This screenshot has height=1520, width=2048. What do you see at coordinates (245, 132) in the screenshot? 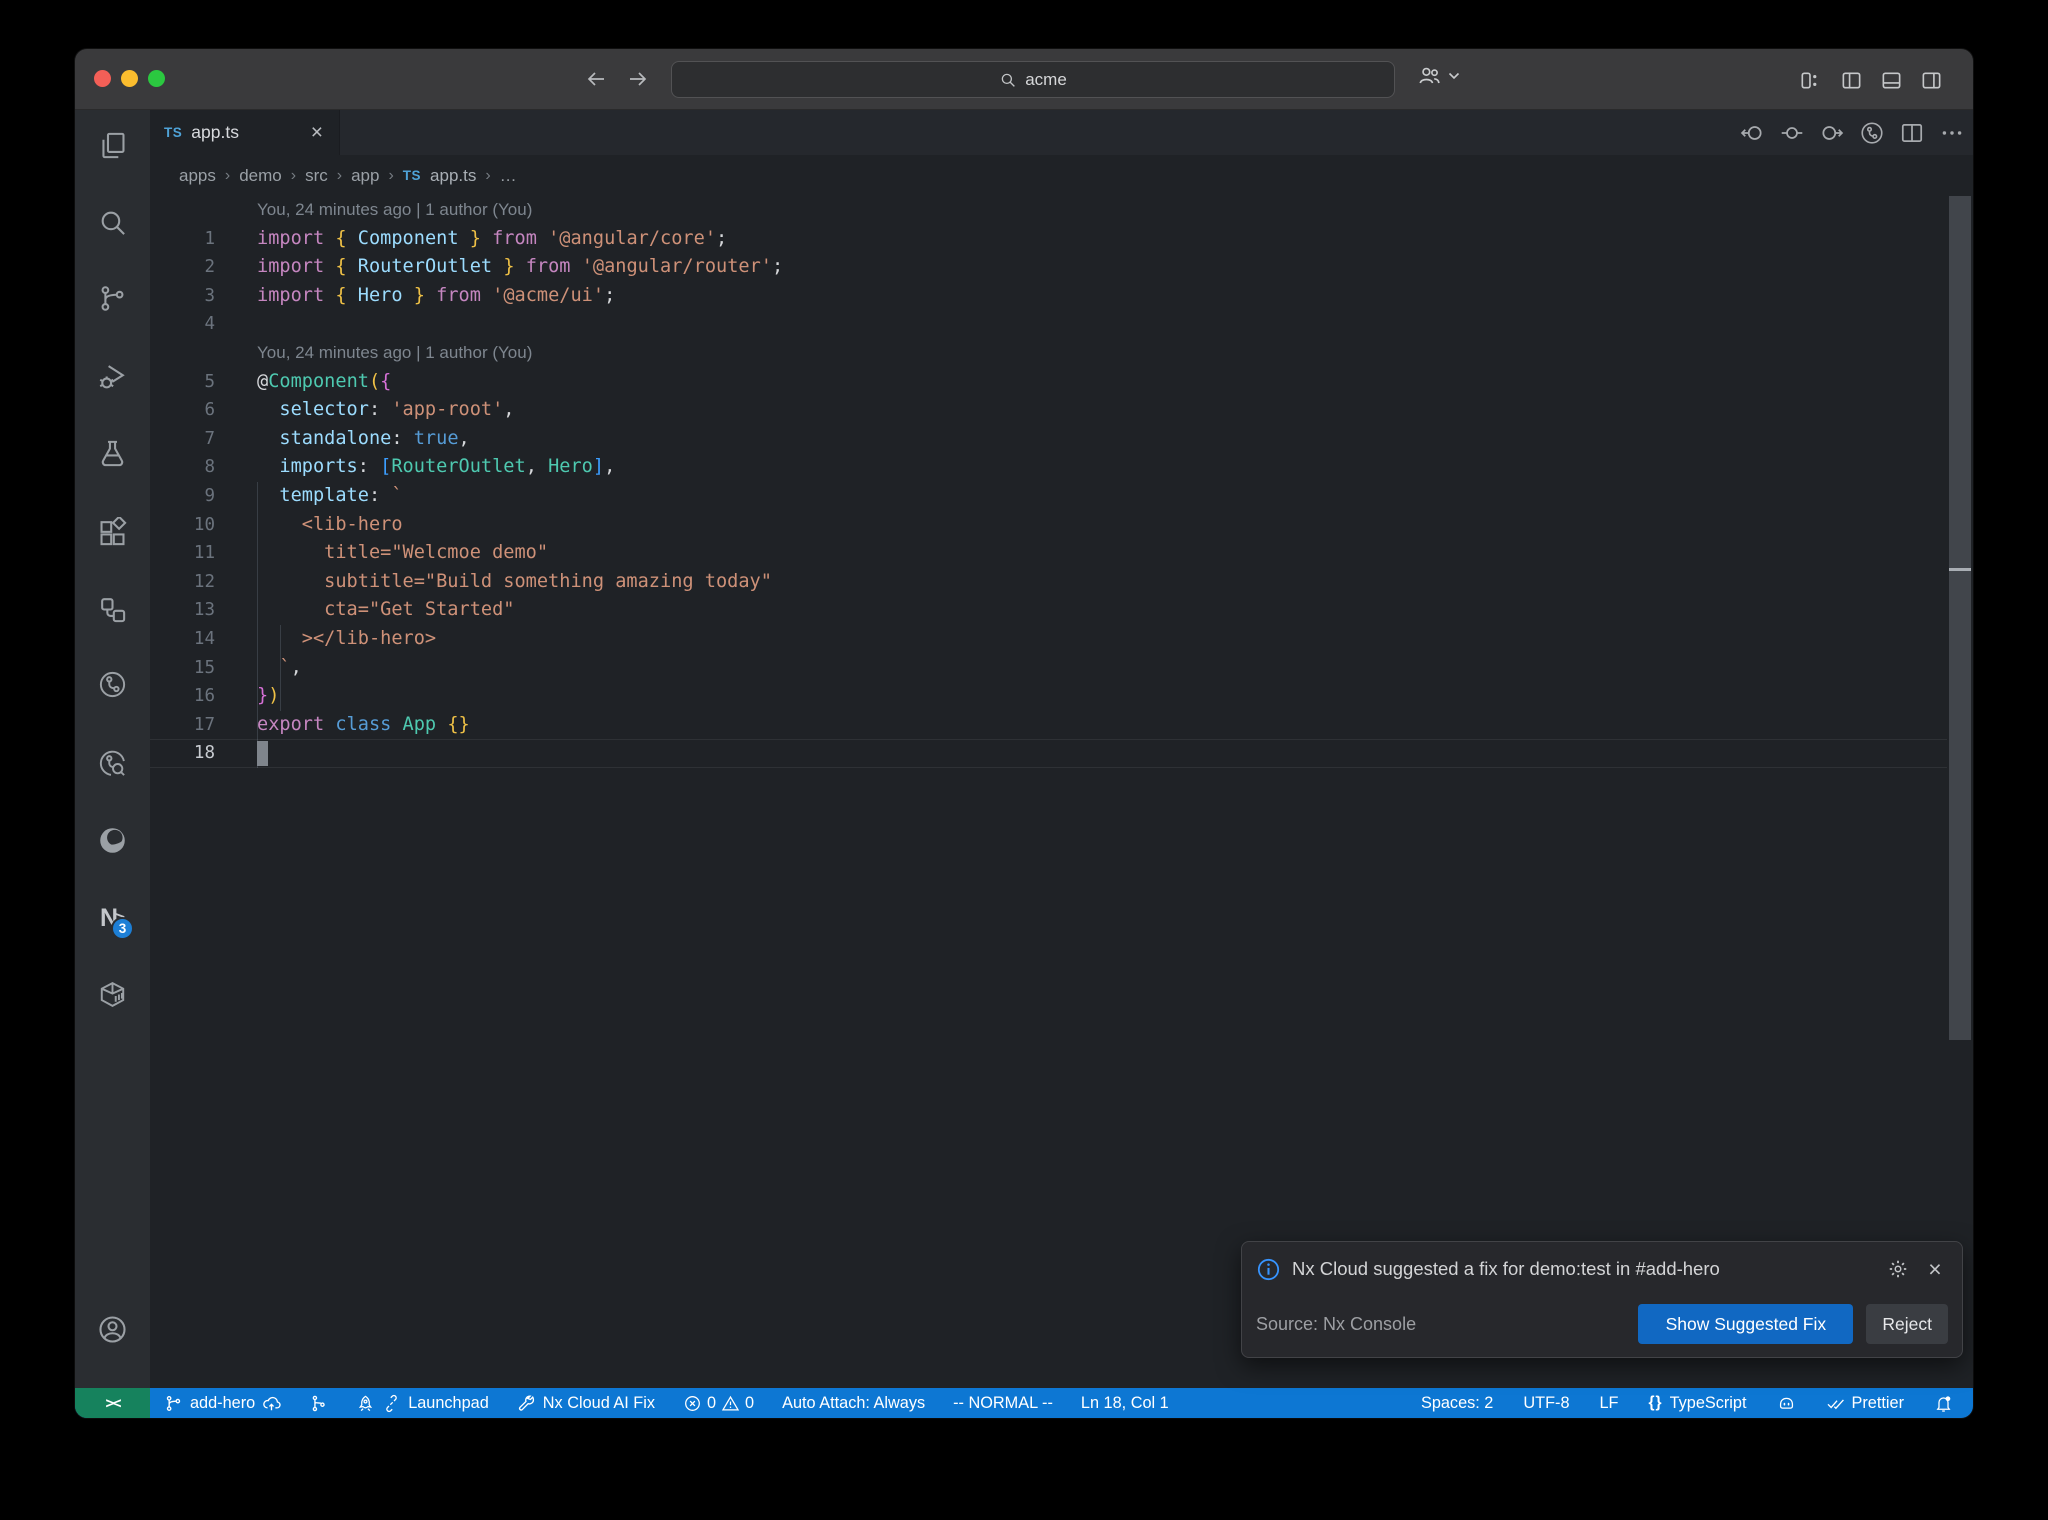
I see `tab-app-ts: TS app.ts ×` at bounding box center [245, 132].